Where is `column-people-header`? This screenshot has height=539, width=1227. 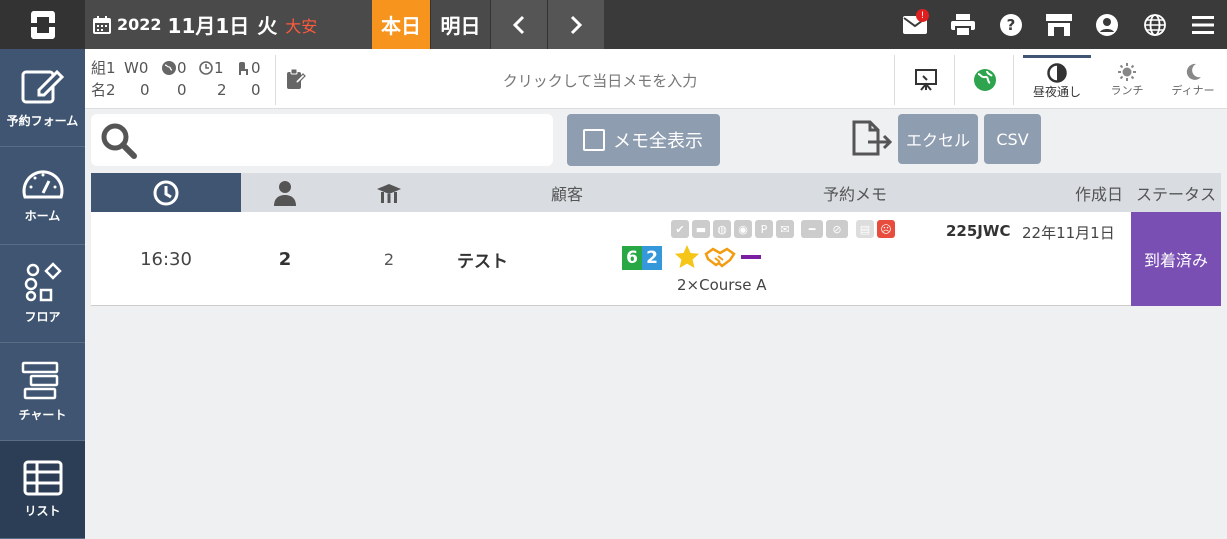 column-people-header is located at coordinates (285, 192).